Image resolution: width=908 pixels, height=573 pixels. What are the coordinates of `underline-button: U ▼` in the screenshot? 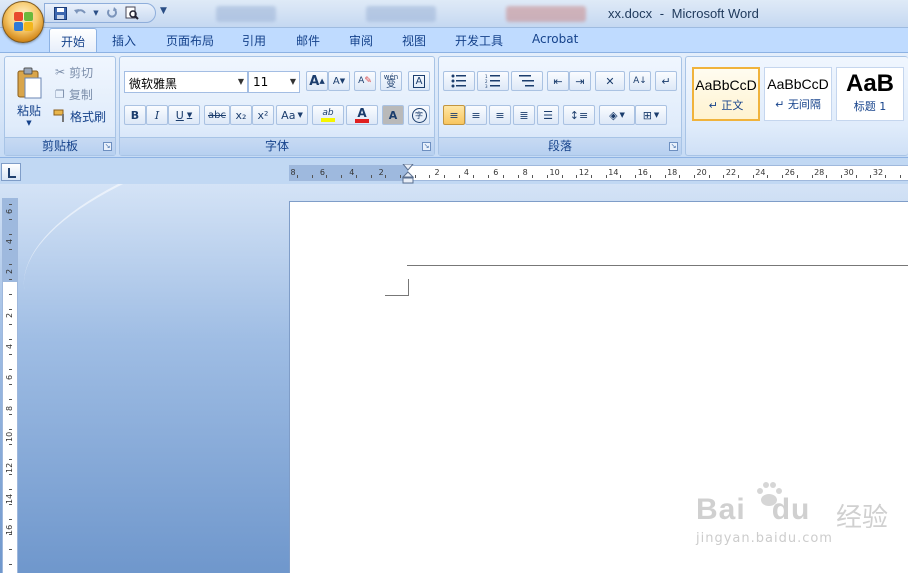 It's located at (184, 115).